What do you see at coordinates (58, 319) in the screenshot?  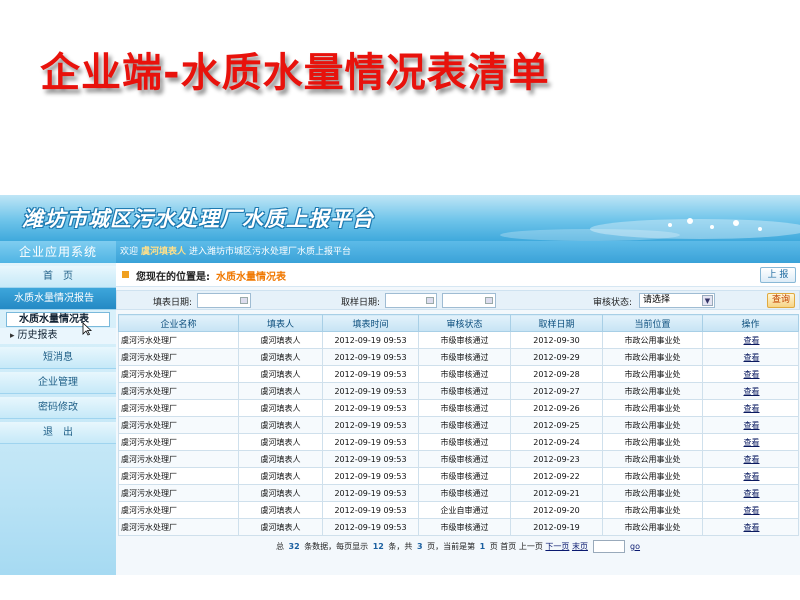 I see `sidebar-subitem-water-table: 水质水量情况表` at bounding box center [58, 319].